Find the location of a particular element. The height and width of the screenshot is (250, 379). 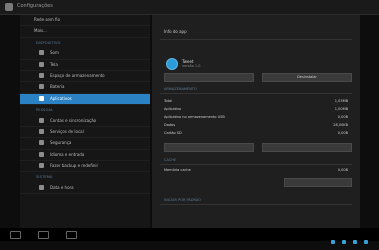

sidebar-item-label: Serviços de local is located at coordinates (67, 131).